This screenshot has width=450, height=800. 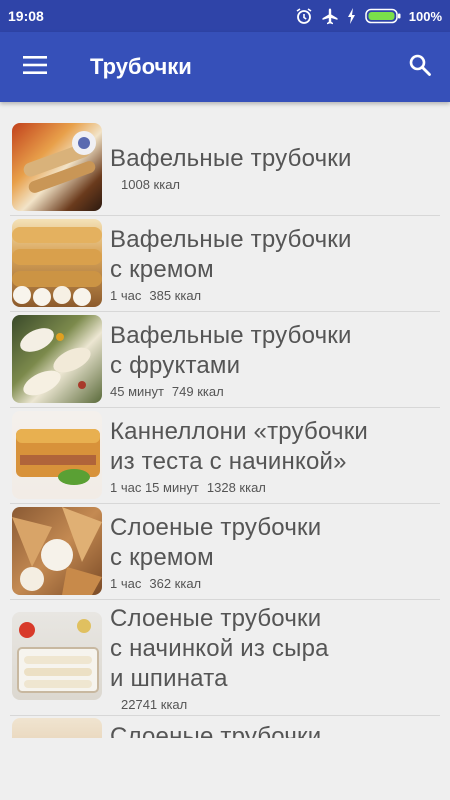 I want to click on recipe-kcal: 385 ккал, so click(x=175, y=295).